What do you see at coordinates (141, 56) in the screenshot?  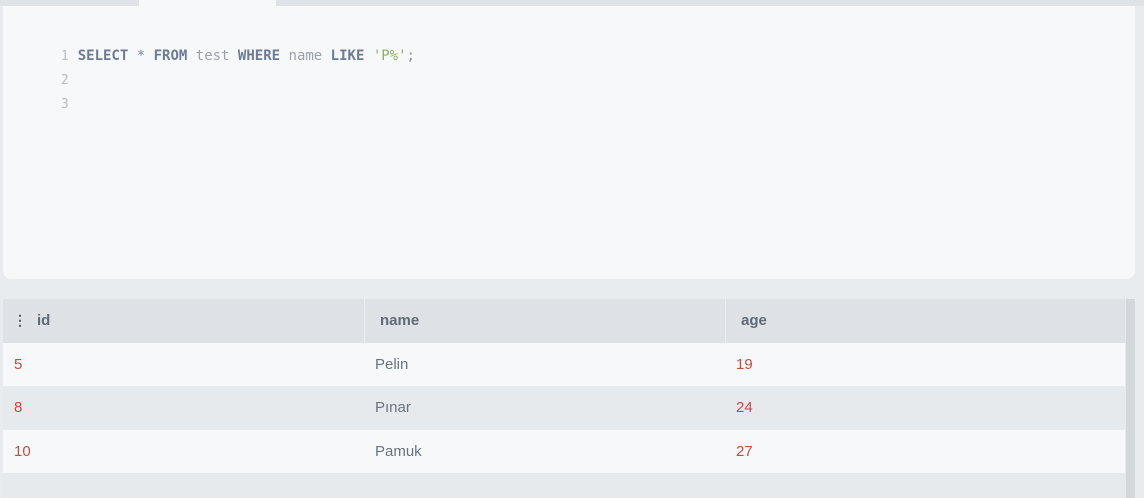 I see `wildcard-operator: *` at bounding box center [141, 56].